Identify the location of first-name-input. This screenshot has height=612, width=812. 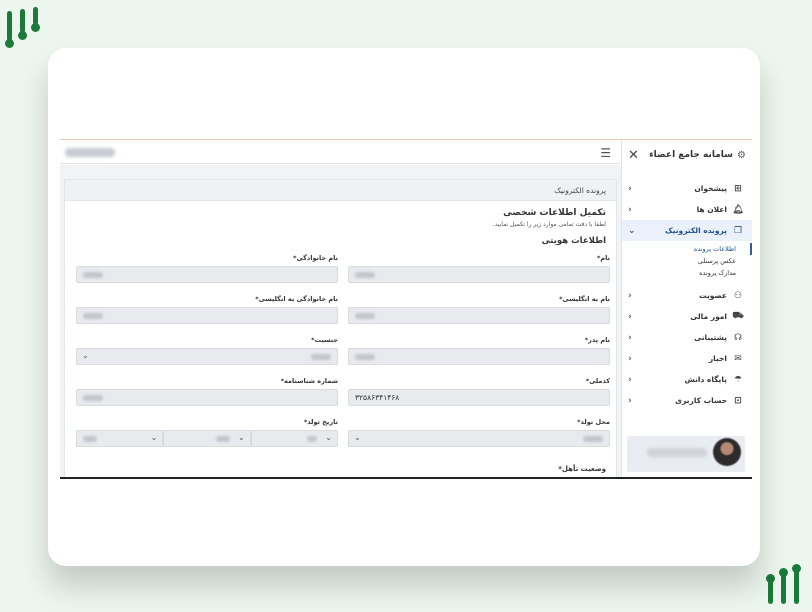
(479, 274).